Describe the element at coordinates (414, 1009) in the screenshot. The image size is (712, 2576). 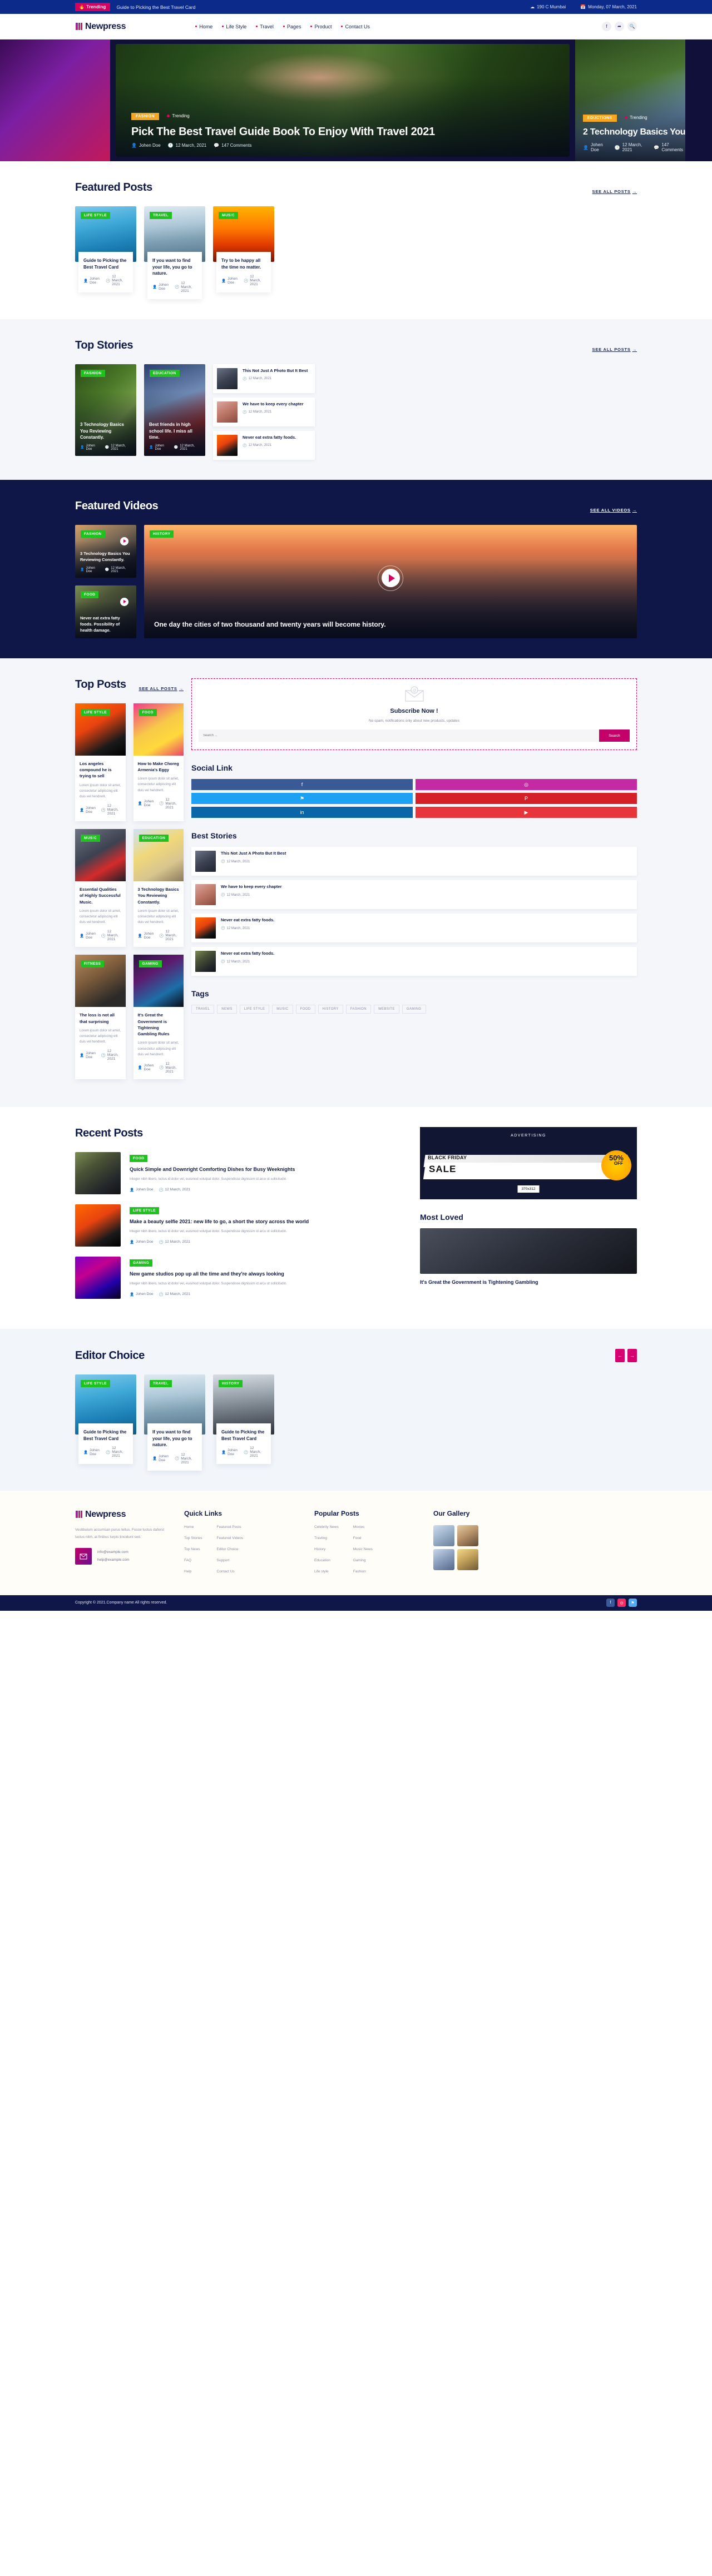
I see `tag-item: GAMING` at that location.